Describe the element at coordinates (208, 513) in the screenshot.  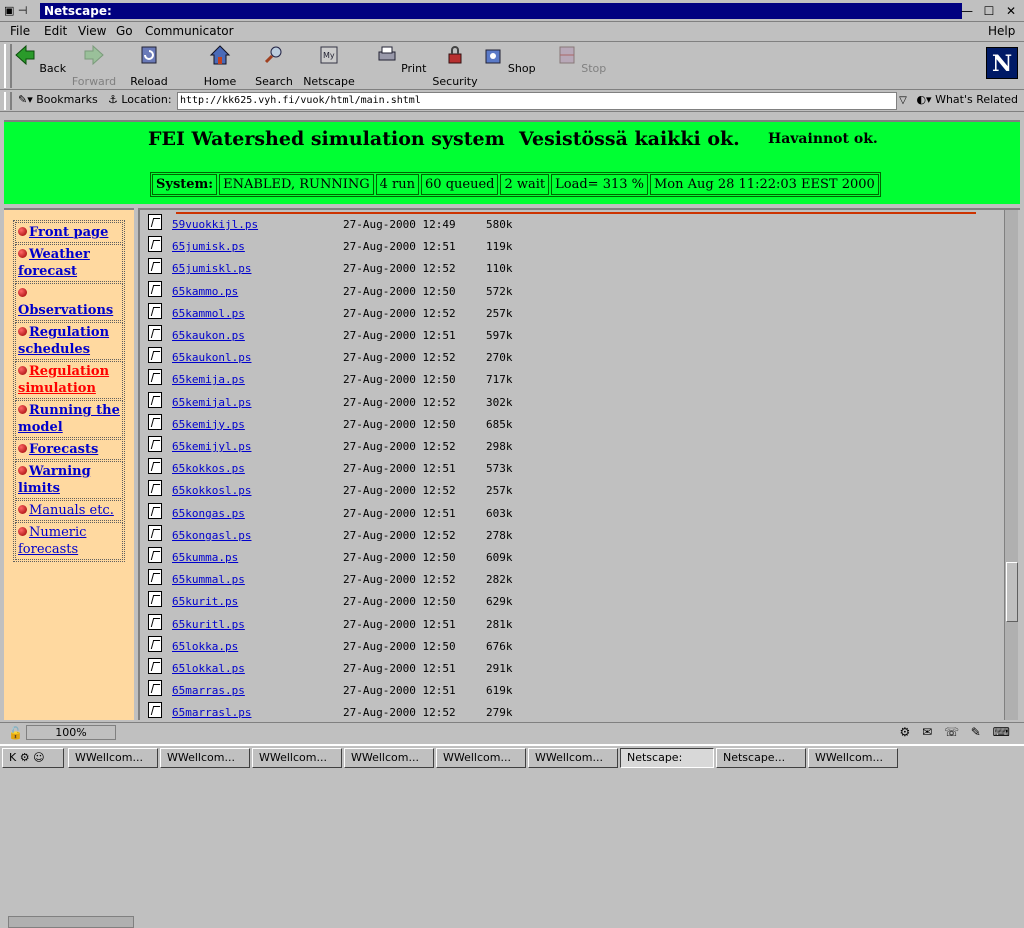
I see `file-link: 65kongas.ps` at that location.